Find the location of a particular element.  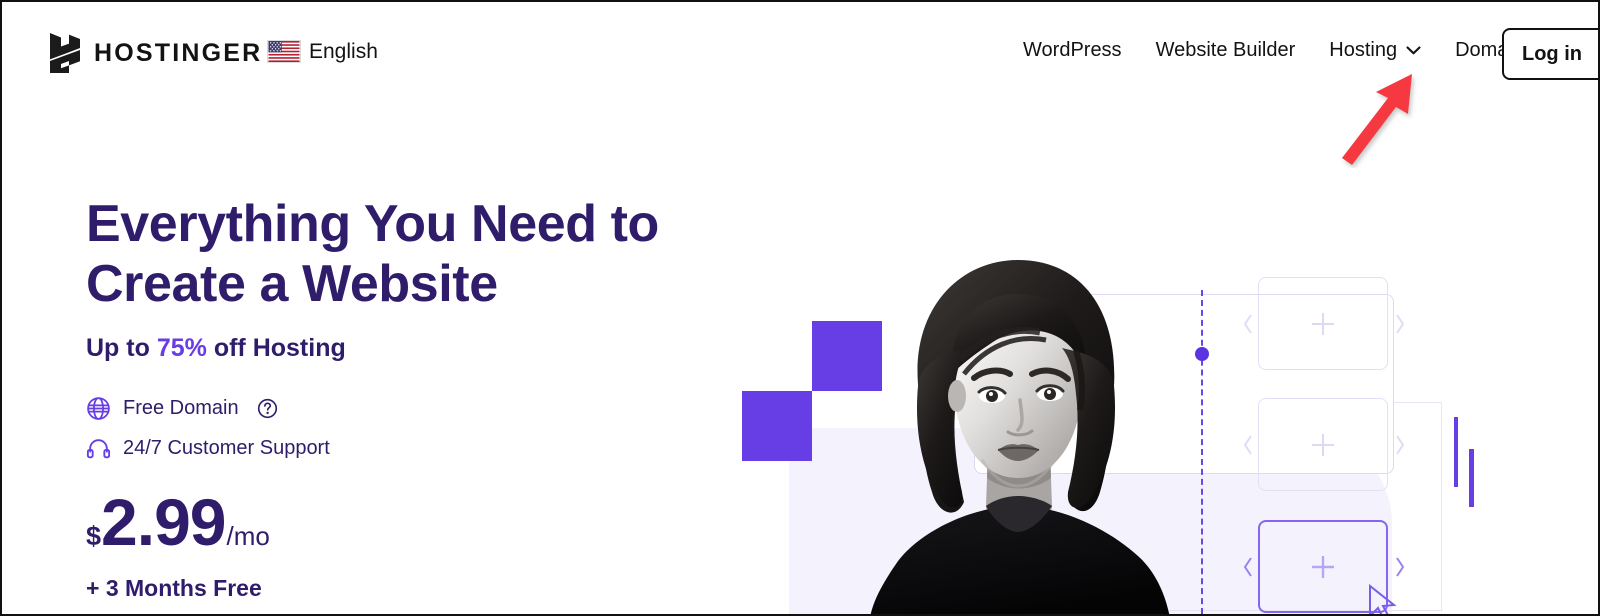

price-currency: $ is located at coordinates (94, 536).